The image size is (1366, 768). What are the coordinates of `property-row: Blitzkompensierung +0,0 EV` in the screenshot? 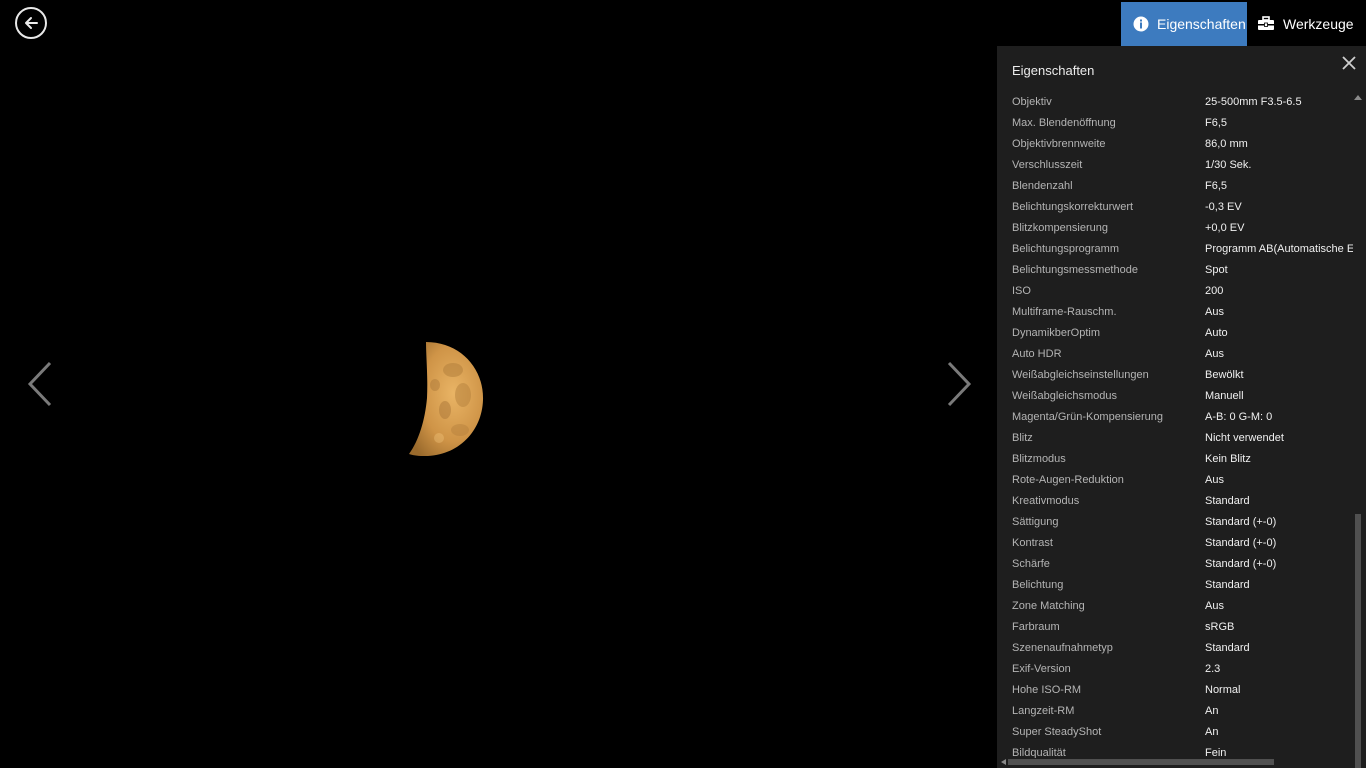 It's located at (1175, 228).